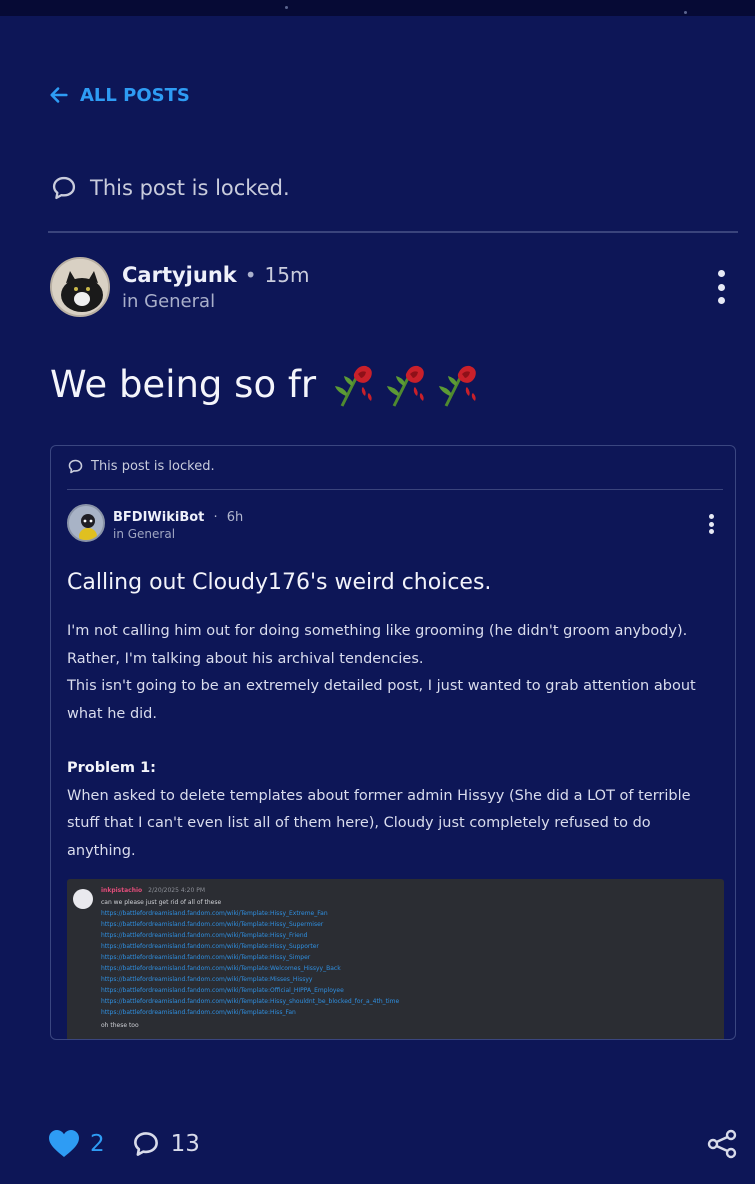  Describe the element at coordinates (177, 890) in the screenshot. I see `chat-timestamp: 2/20/2025 4:20 PM` at that location.